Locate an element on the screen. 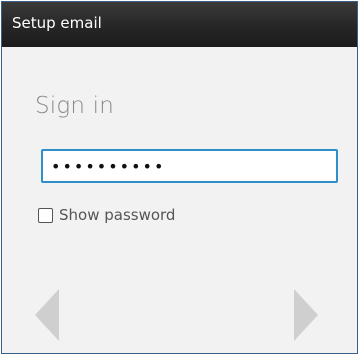  show-password-toggle: Show password is located at coordinates (106, 215).